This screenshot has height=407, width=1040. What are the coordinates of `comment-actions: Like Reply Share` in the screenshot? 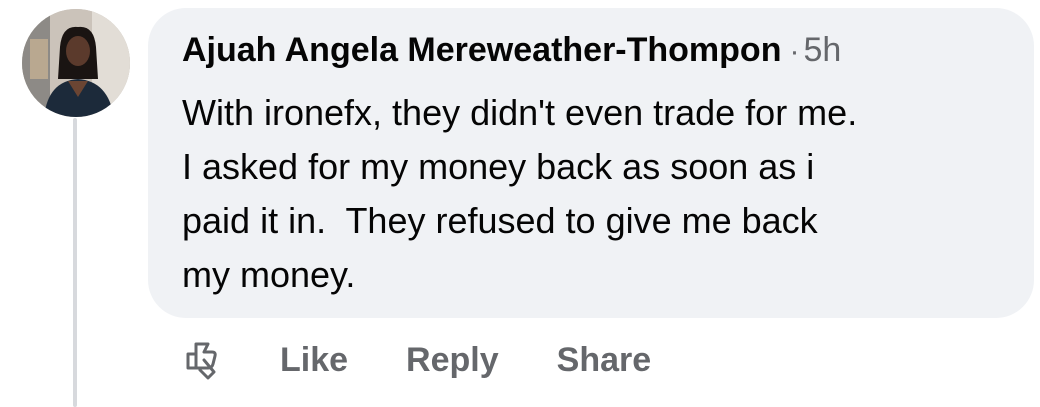 It's located at (444, 360).